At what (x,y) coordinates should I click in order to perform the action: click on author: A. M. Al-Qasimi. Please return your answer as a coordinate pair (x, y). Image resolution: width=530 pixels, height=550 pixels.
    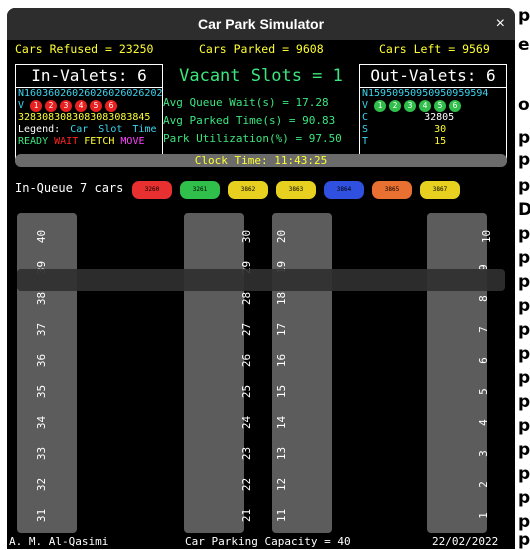
    Looking at the image, I should click on (59, 541).